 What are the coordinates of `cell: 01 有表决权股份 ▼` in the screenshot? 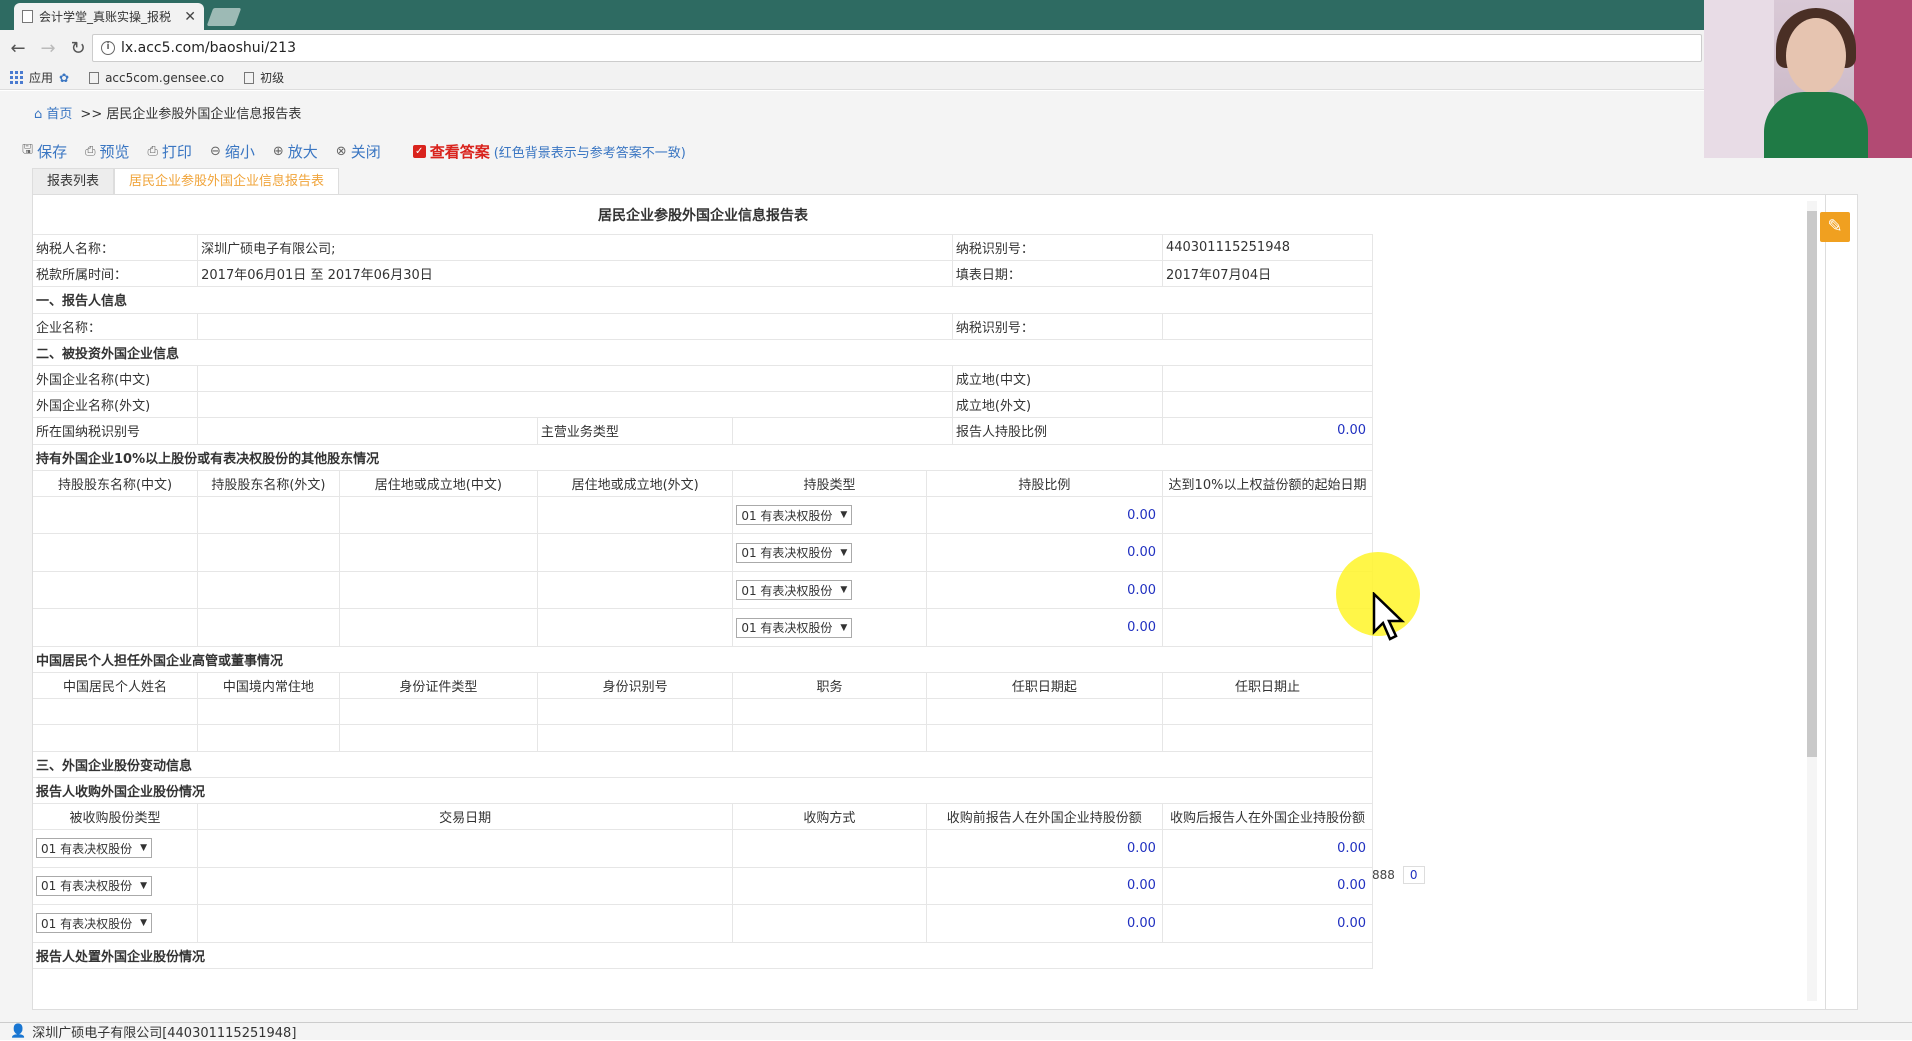 It's located at (116, 848).